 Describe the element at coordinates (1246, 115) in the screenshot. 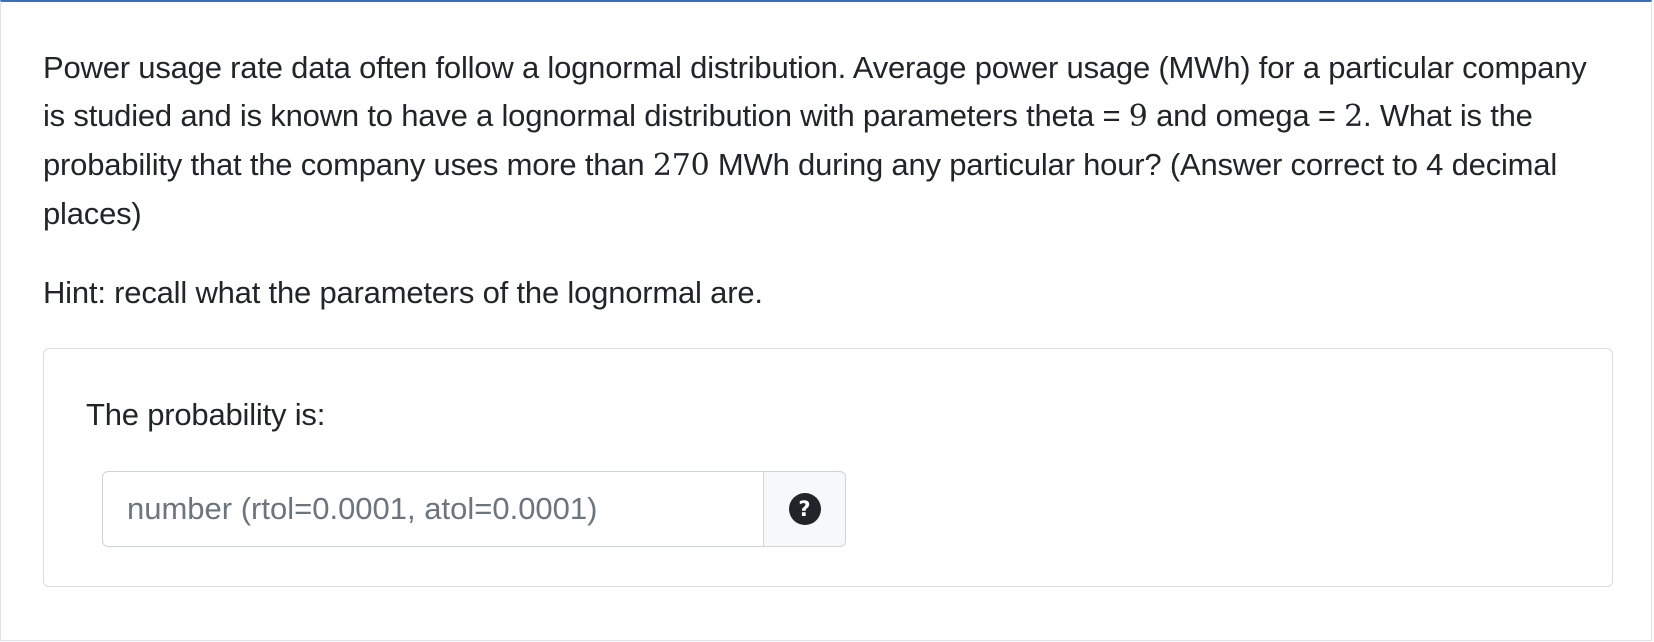

I see `question-text-part2: and omega =` at that location.